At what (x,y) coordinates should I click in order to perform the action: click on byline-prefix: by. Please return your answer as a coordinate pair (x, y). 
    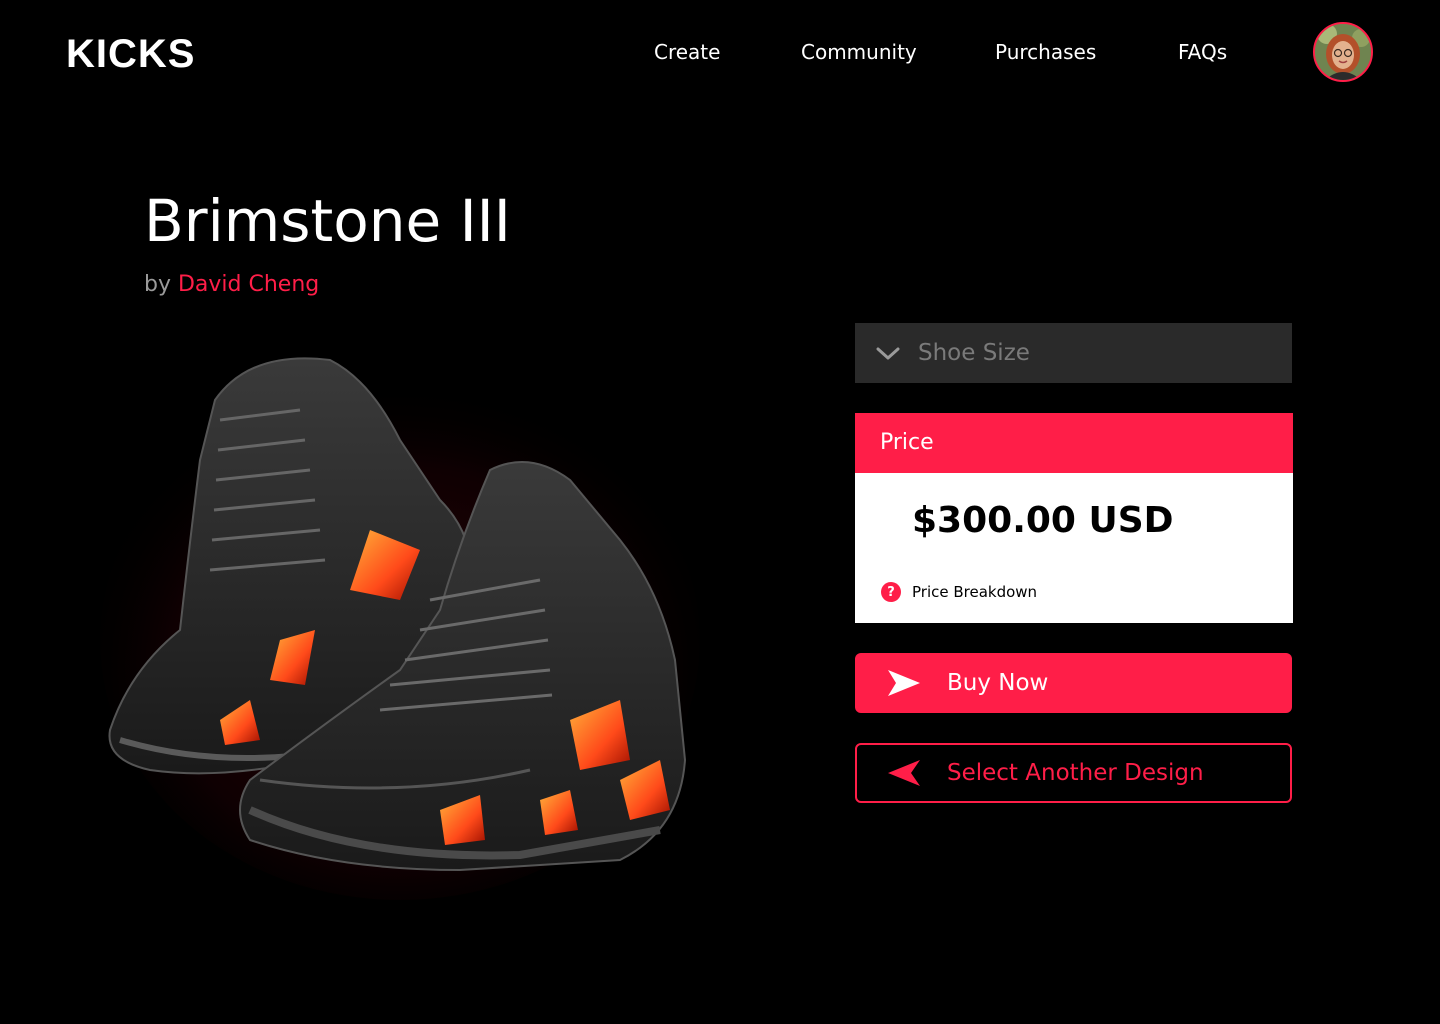
    Looking at the image, I should click on (157, 284).